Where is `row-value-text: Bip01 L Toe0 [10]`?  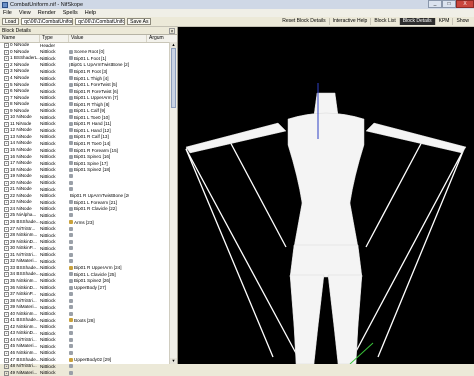 row-value-text: Bip01 L Toe0 [10] is located at coordinates (92, 117).